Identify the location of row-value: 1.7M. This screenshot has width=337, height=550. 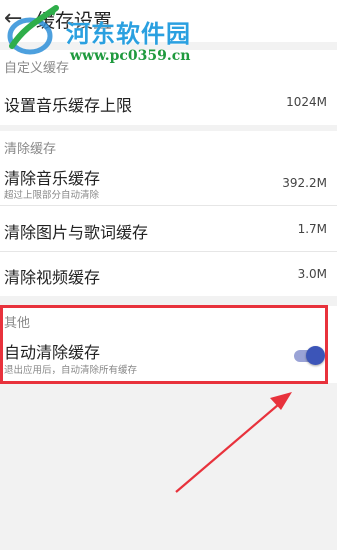
(312, 229).